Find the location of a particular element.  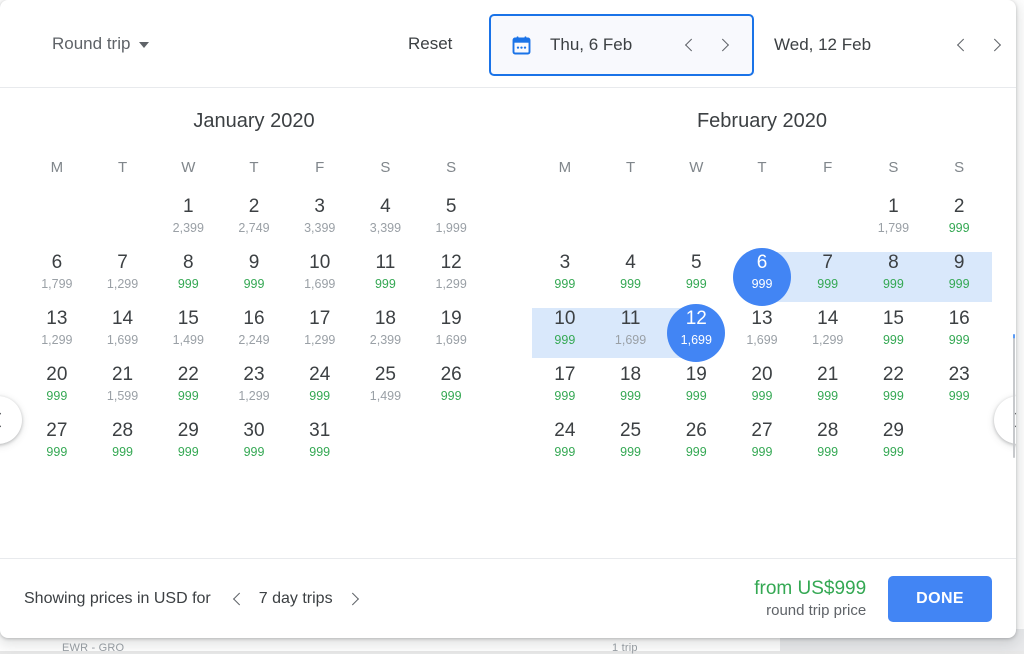

calendar-day: 16 2,249 is located at coordinates (254, 334).